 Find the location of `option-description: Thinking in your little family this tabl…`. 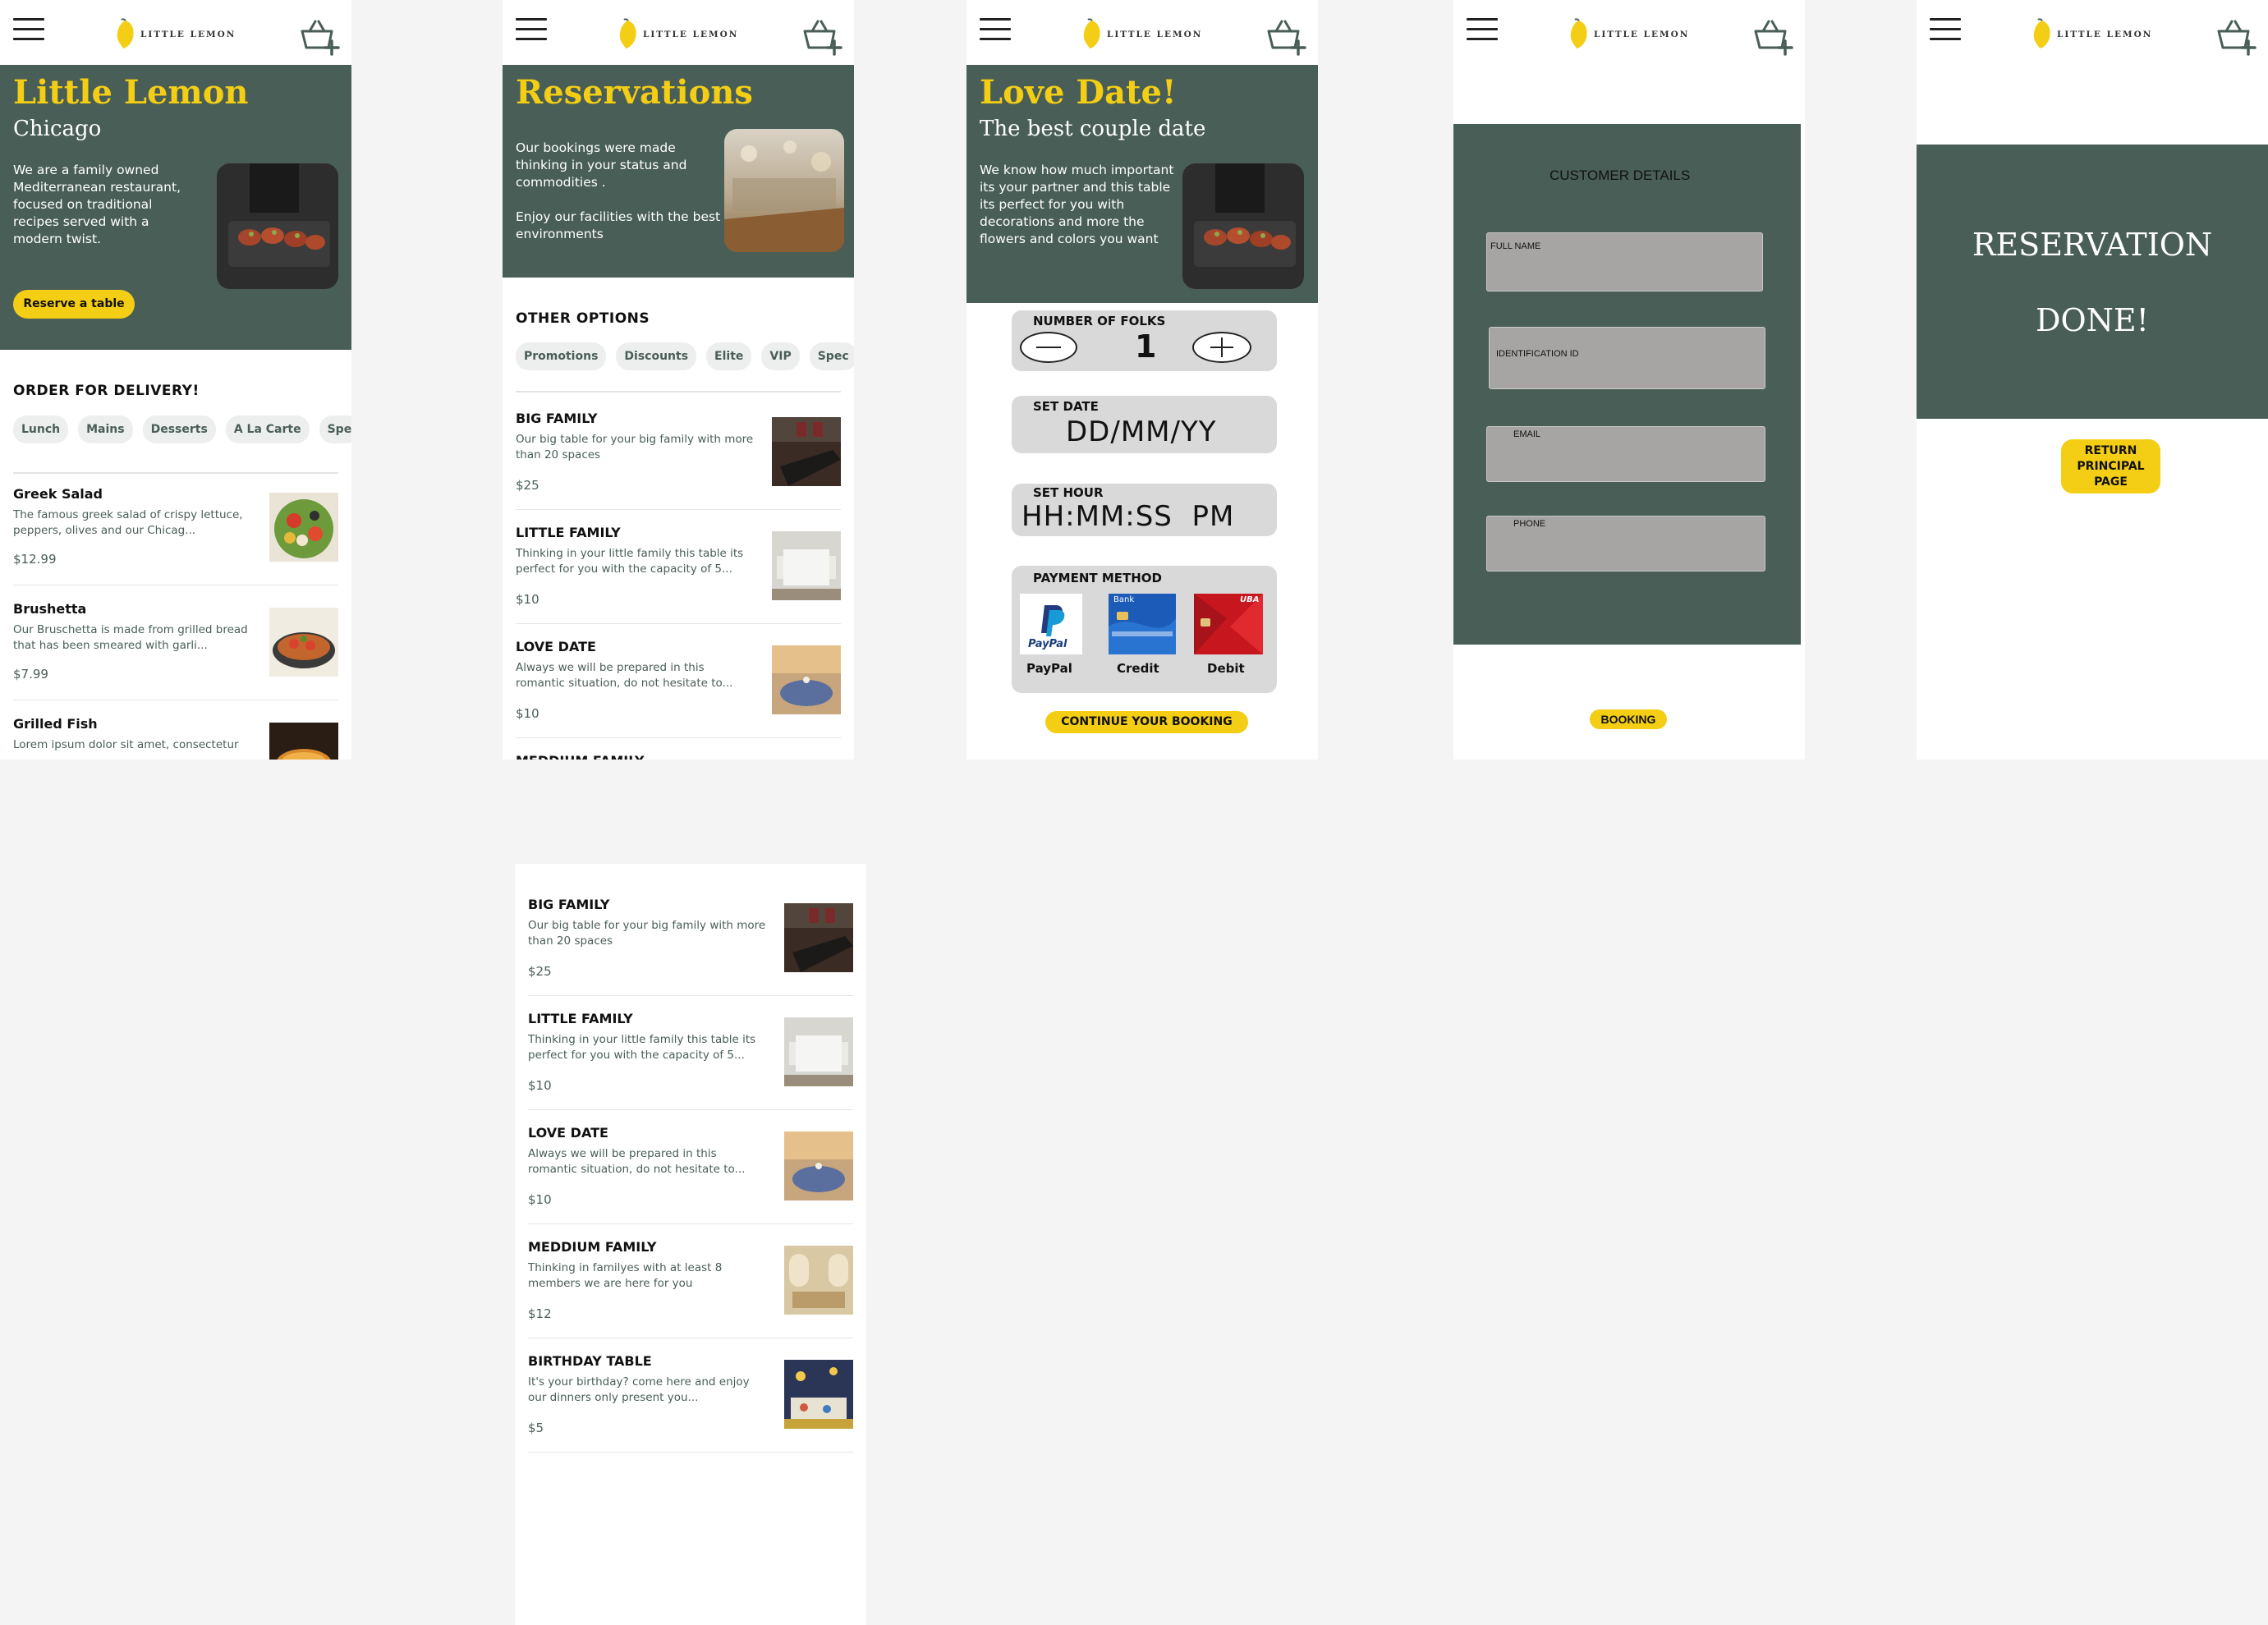

option-description: Thinking in your little family this tabl… is located at coordinates (630, 561).